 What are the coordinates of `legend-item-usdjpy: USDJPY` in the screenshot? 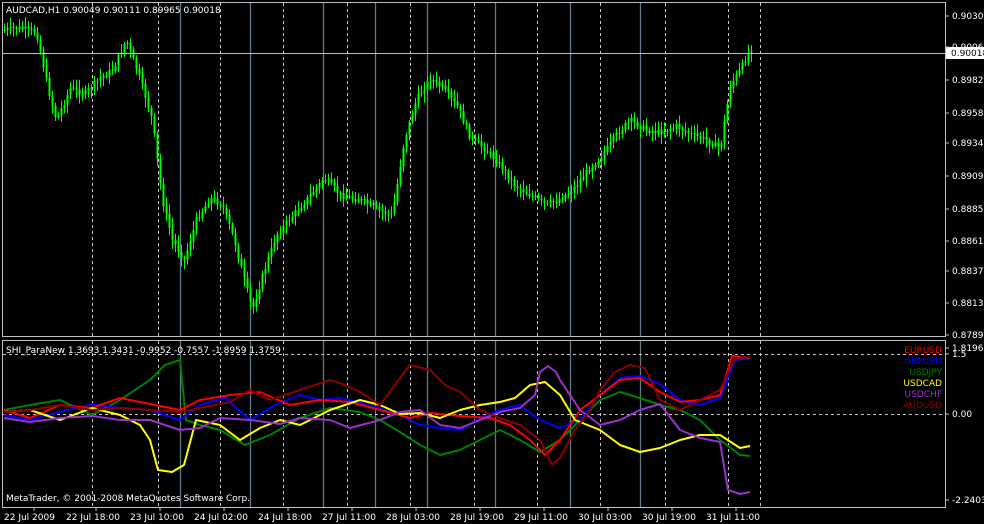 It's located at (925, 373).